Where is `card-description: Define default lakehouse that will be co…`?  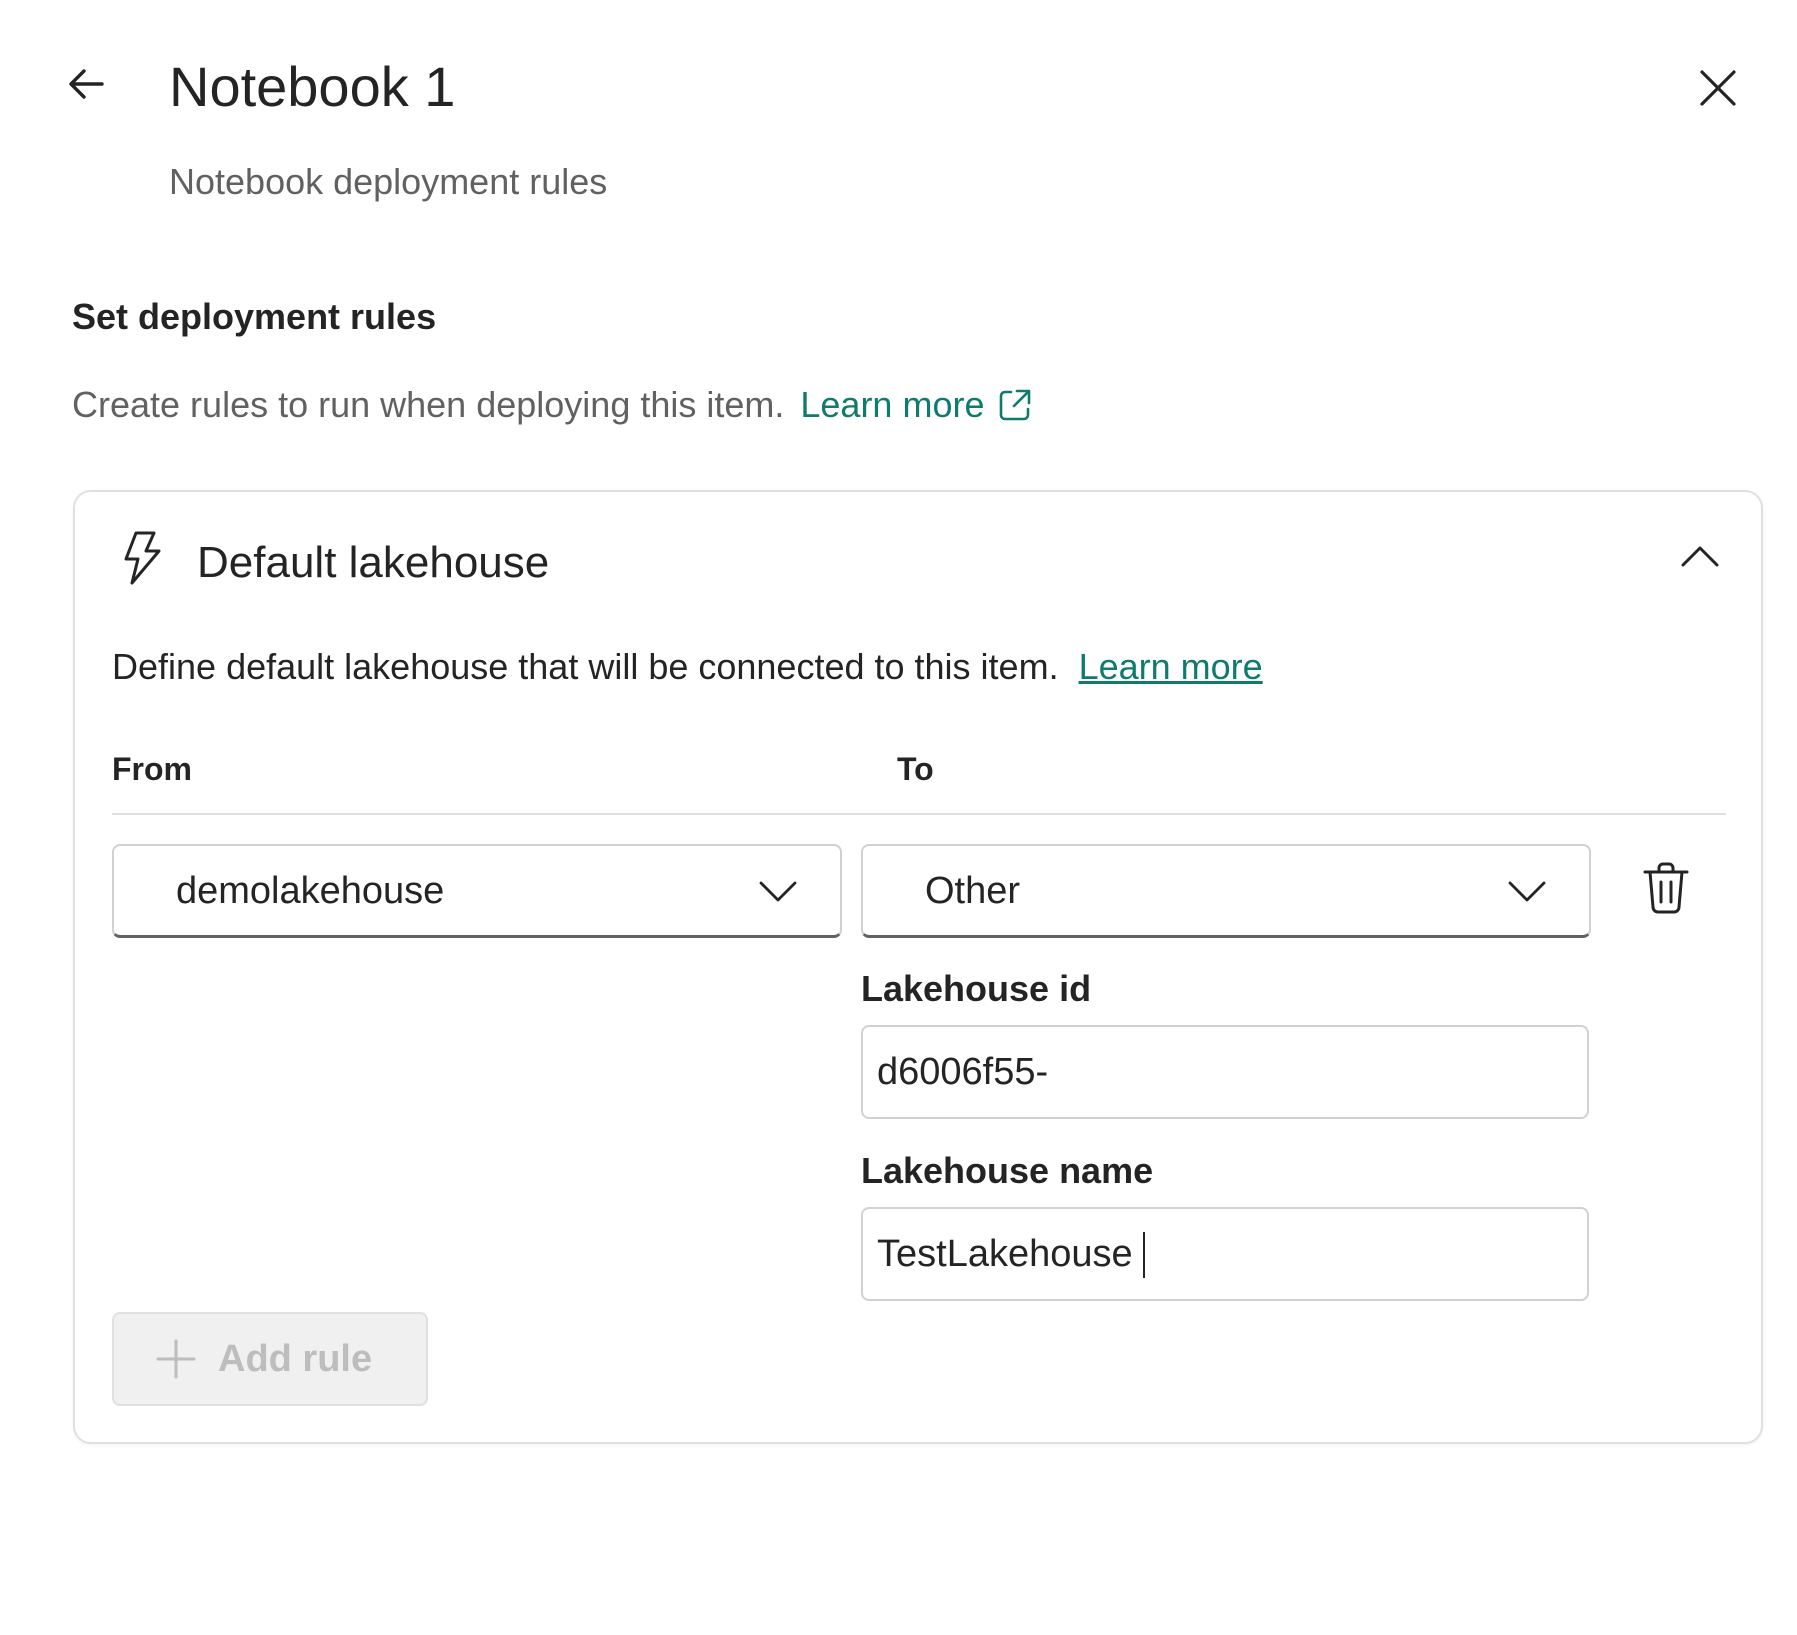 card-description: Define default lakehouse that will be co… is located at coordinates (687, 667).